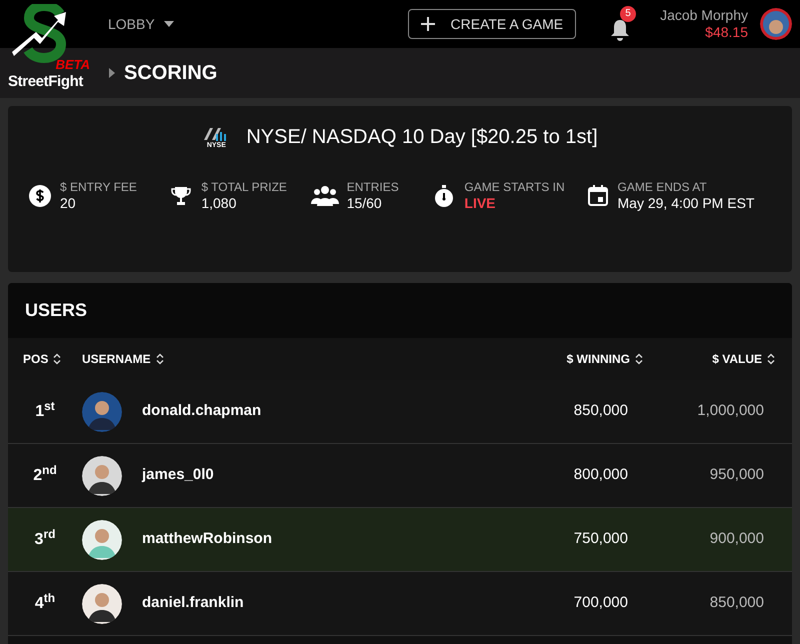 The height and width of the screenshot is (644, 800). I want to click on stat-label: GAME STARTS IN, so click(514, 187).